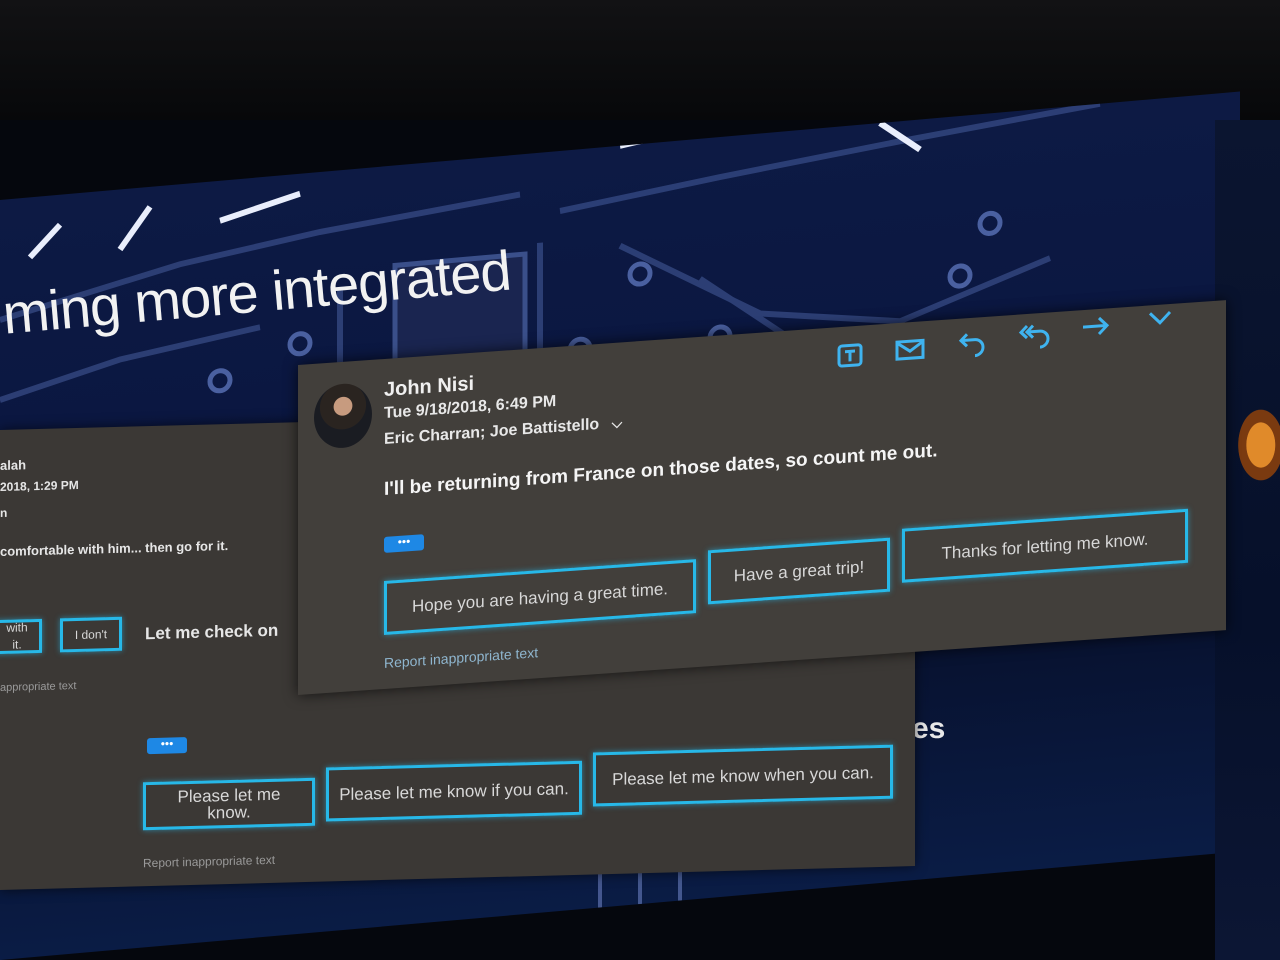 The image size is (1280, 960). I want to click on suggested-reply-button: Hope you are having a great time., so click(540, 597).